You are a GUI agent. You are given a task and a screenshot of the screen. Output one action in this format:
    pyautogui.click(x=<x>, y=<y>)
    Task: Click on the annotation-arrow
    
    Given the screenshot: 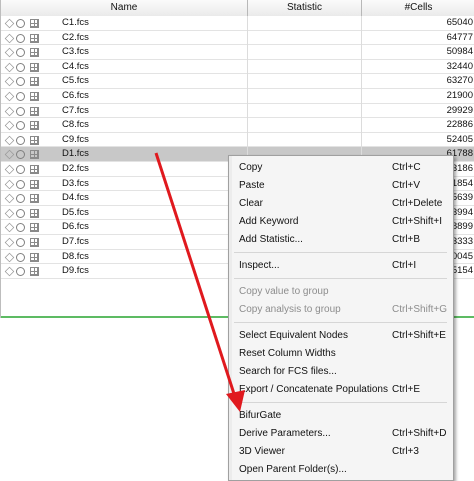 What is the action you would take?
    pyautogui.click(x=199, y=282)
    